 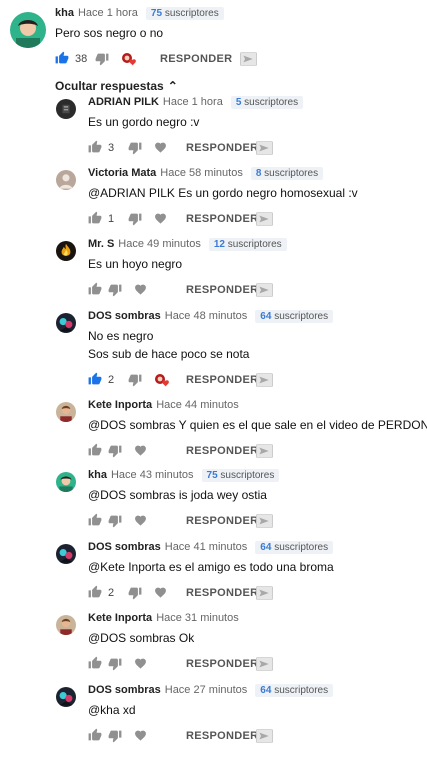 I want to click on comment-text: Es un hoyo negro, so click(x=135, y=264).